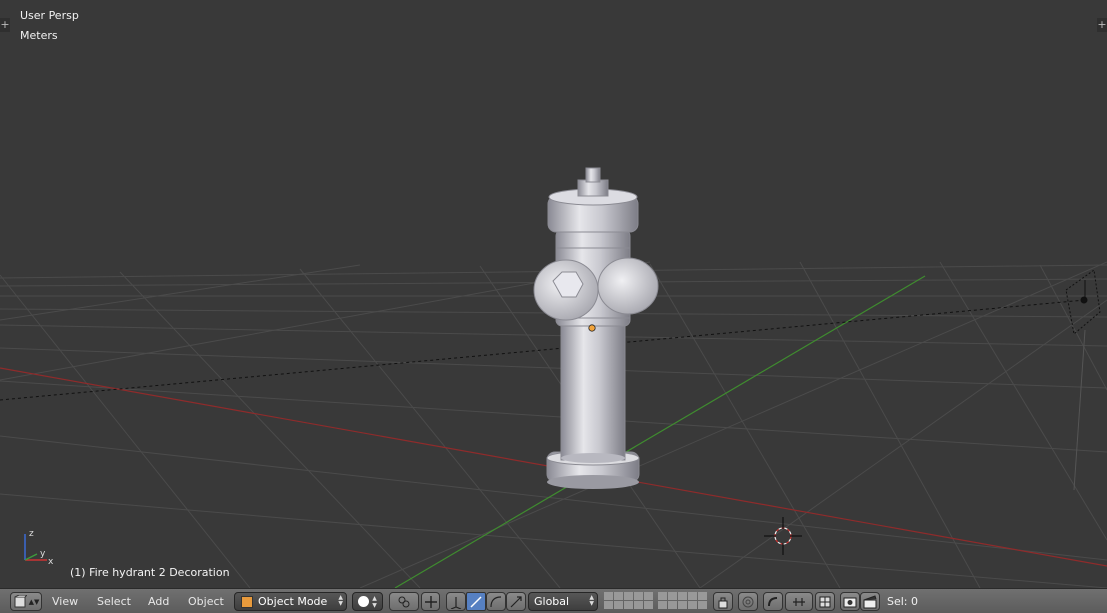 This screenshot has height=613, width=1107. I want to click on layers-group-b, so click(683, 601).